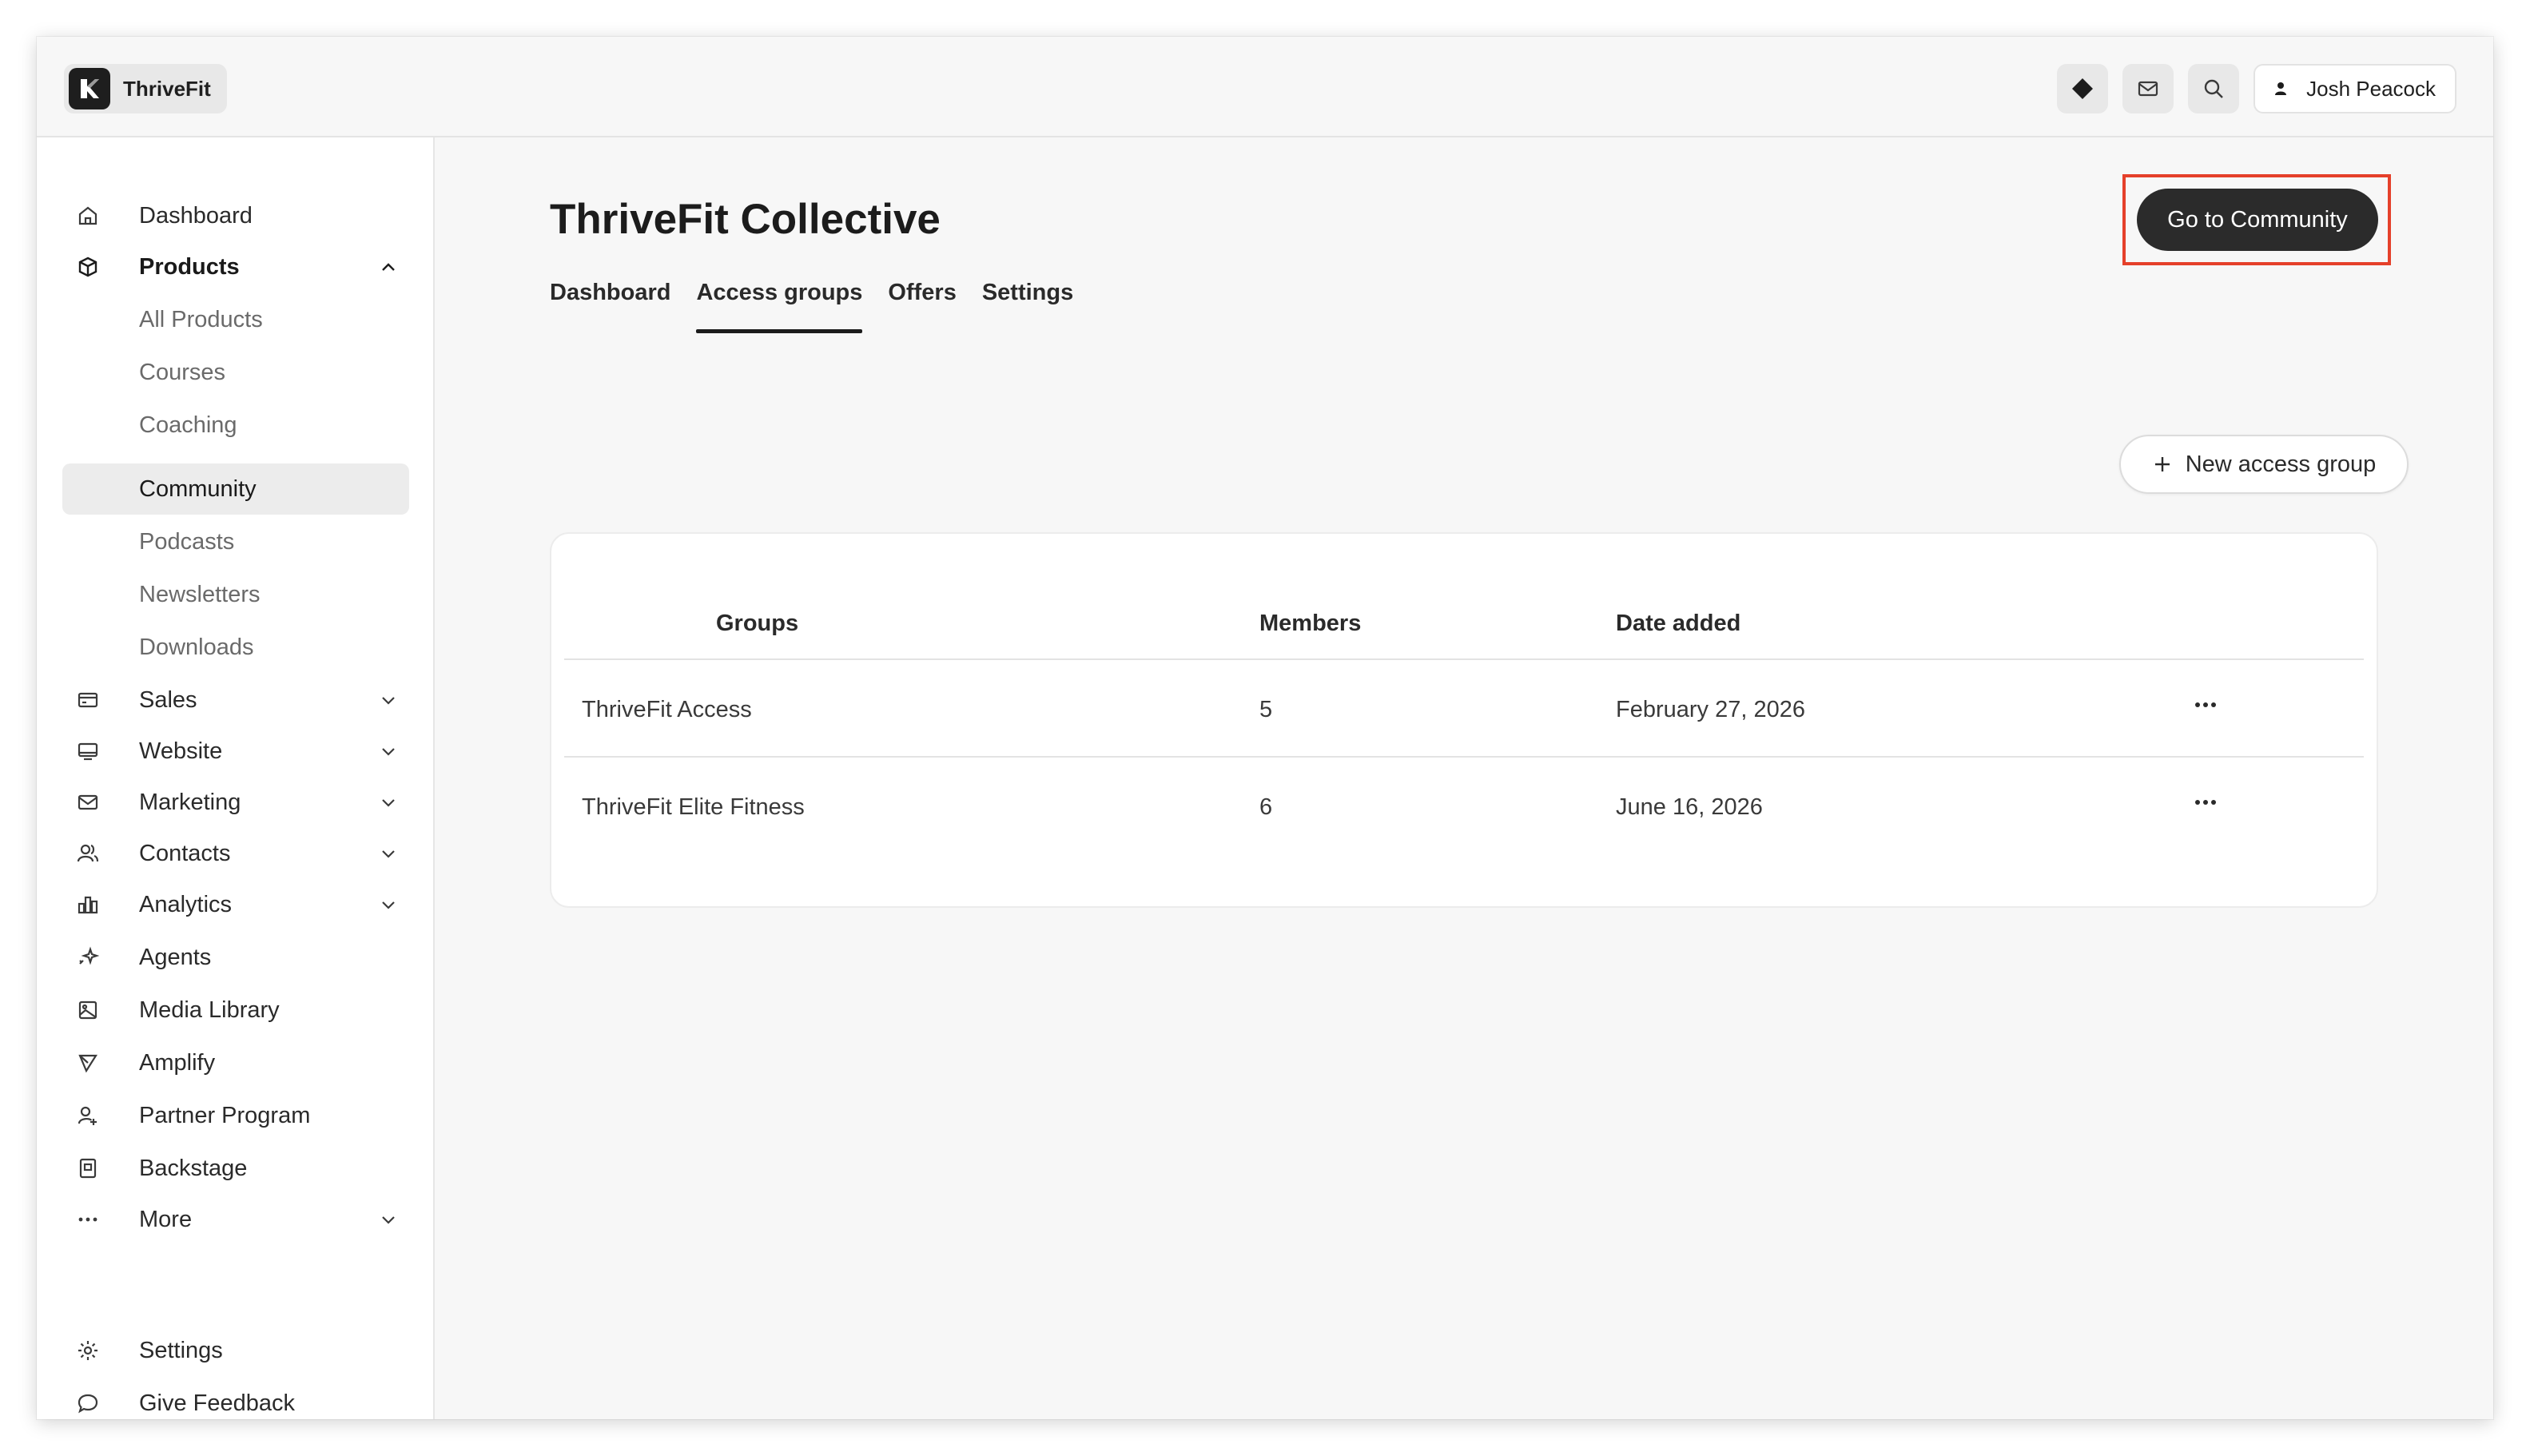 This screenshot has height=1456, width=2530. I want to click on table-divider, so click(1464, 757).